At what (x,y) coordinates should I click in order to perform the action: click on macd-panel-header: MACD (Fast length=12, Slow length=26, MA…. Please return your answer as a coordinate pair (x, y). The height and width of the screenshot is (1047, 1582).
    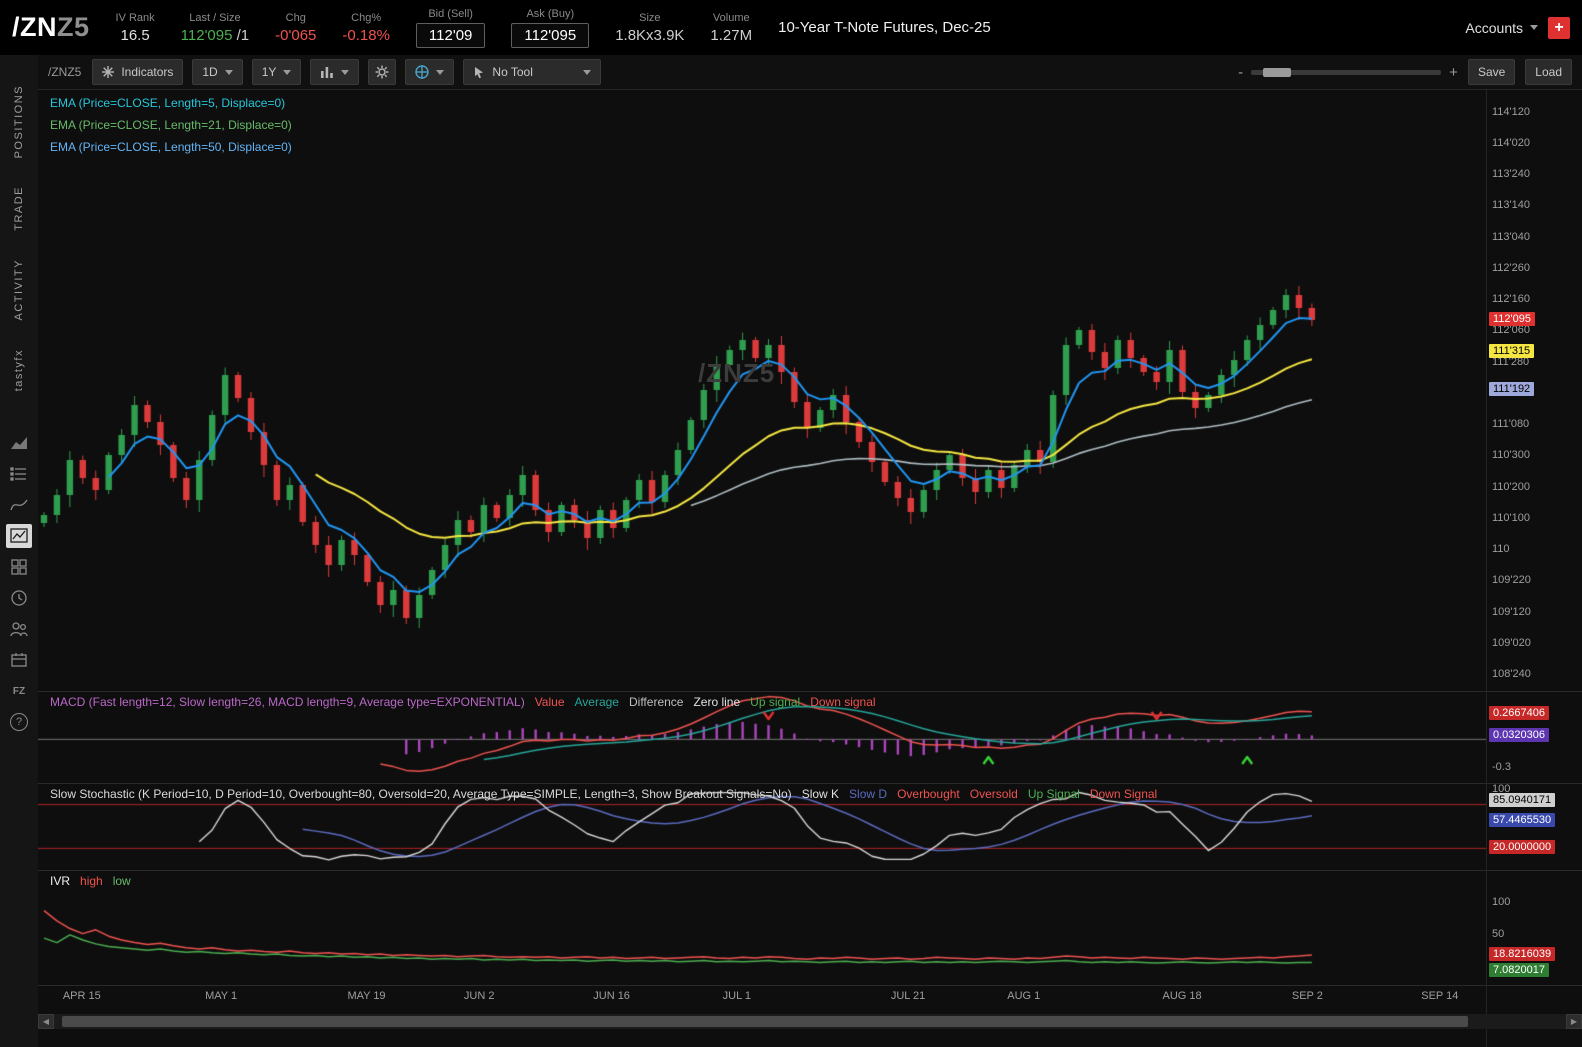
    Looking at the image, I should click on (463, 702).